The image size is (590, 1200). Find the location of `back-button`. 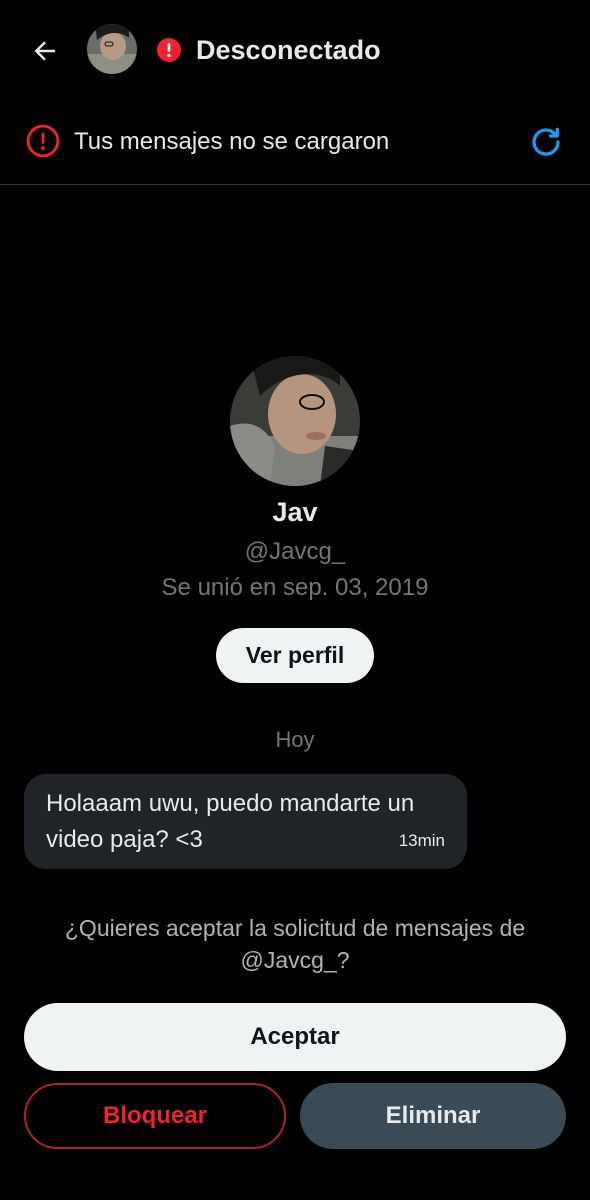

back-button is located at coordinates (45, 51).